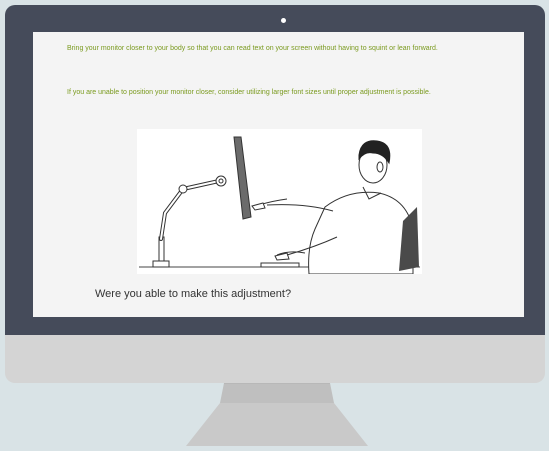 This screenshot has height=451, width=549. Describe the element at coordinates (275, 359) in the screenshot. I see `monitor-chin` at that location.